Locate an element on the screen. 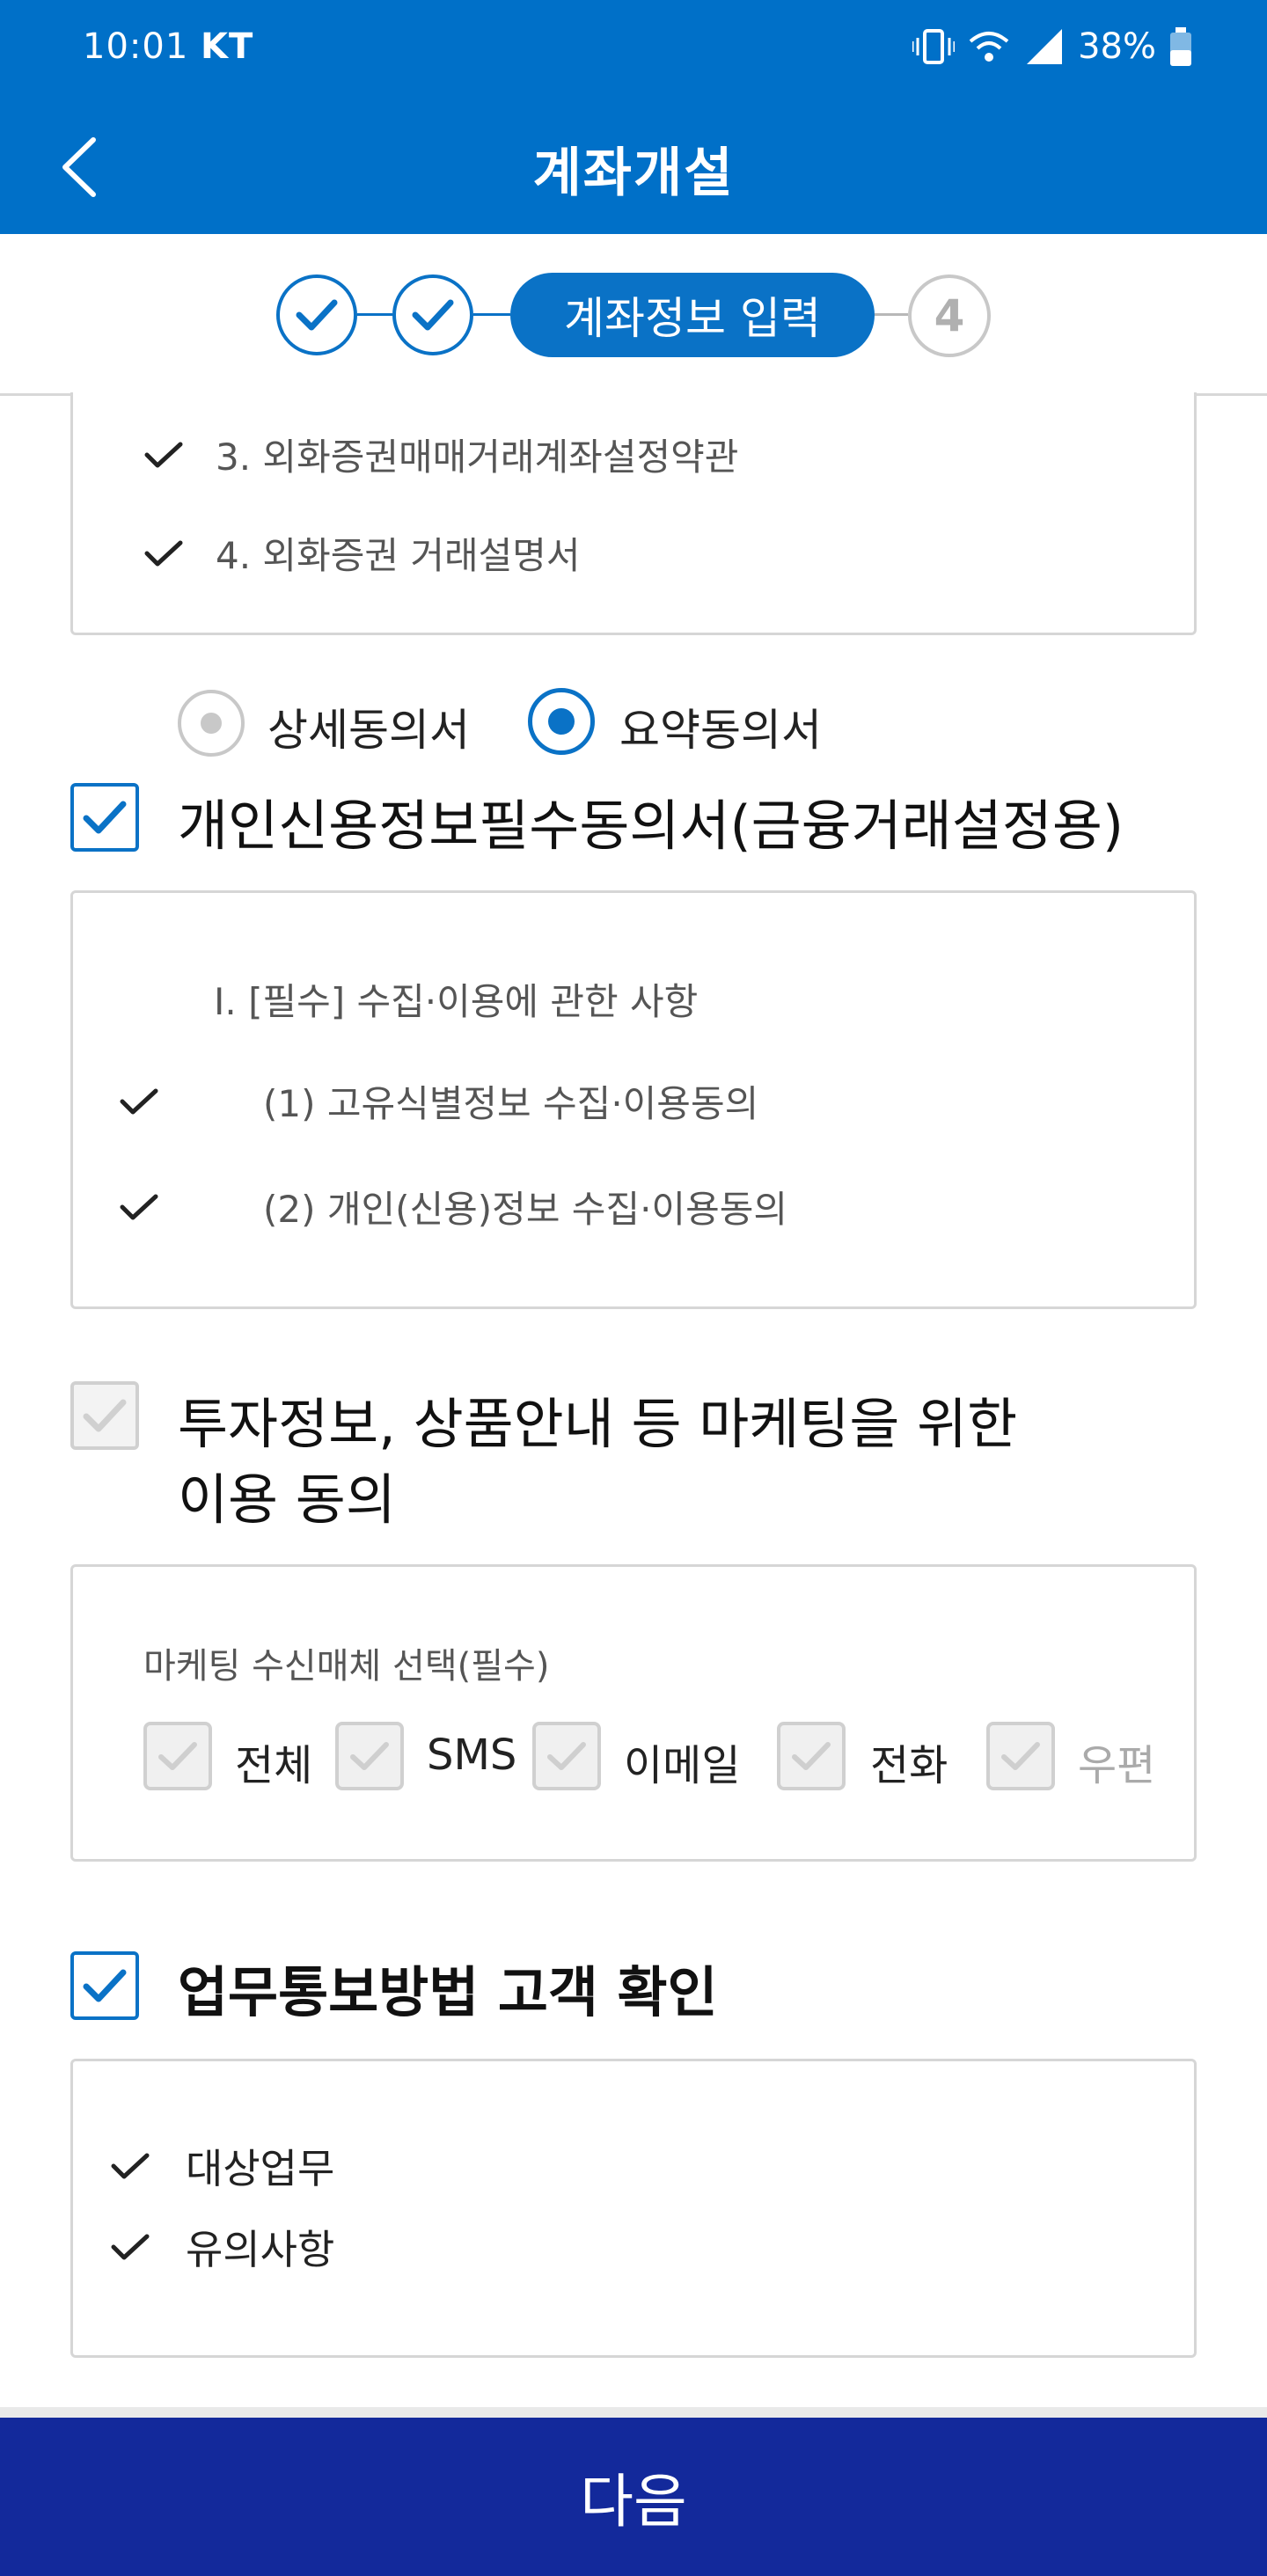  marketing-consent-title-line1: 투자정보, 상품안내 등 마케팅을 위한 is located at coordinates (597, 1419).